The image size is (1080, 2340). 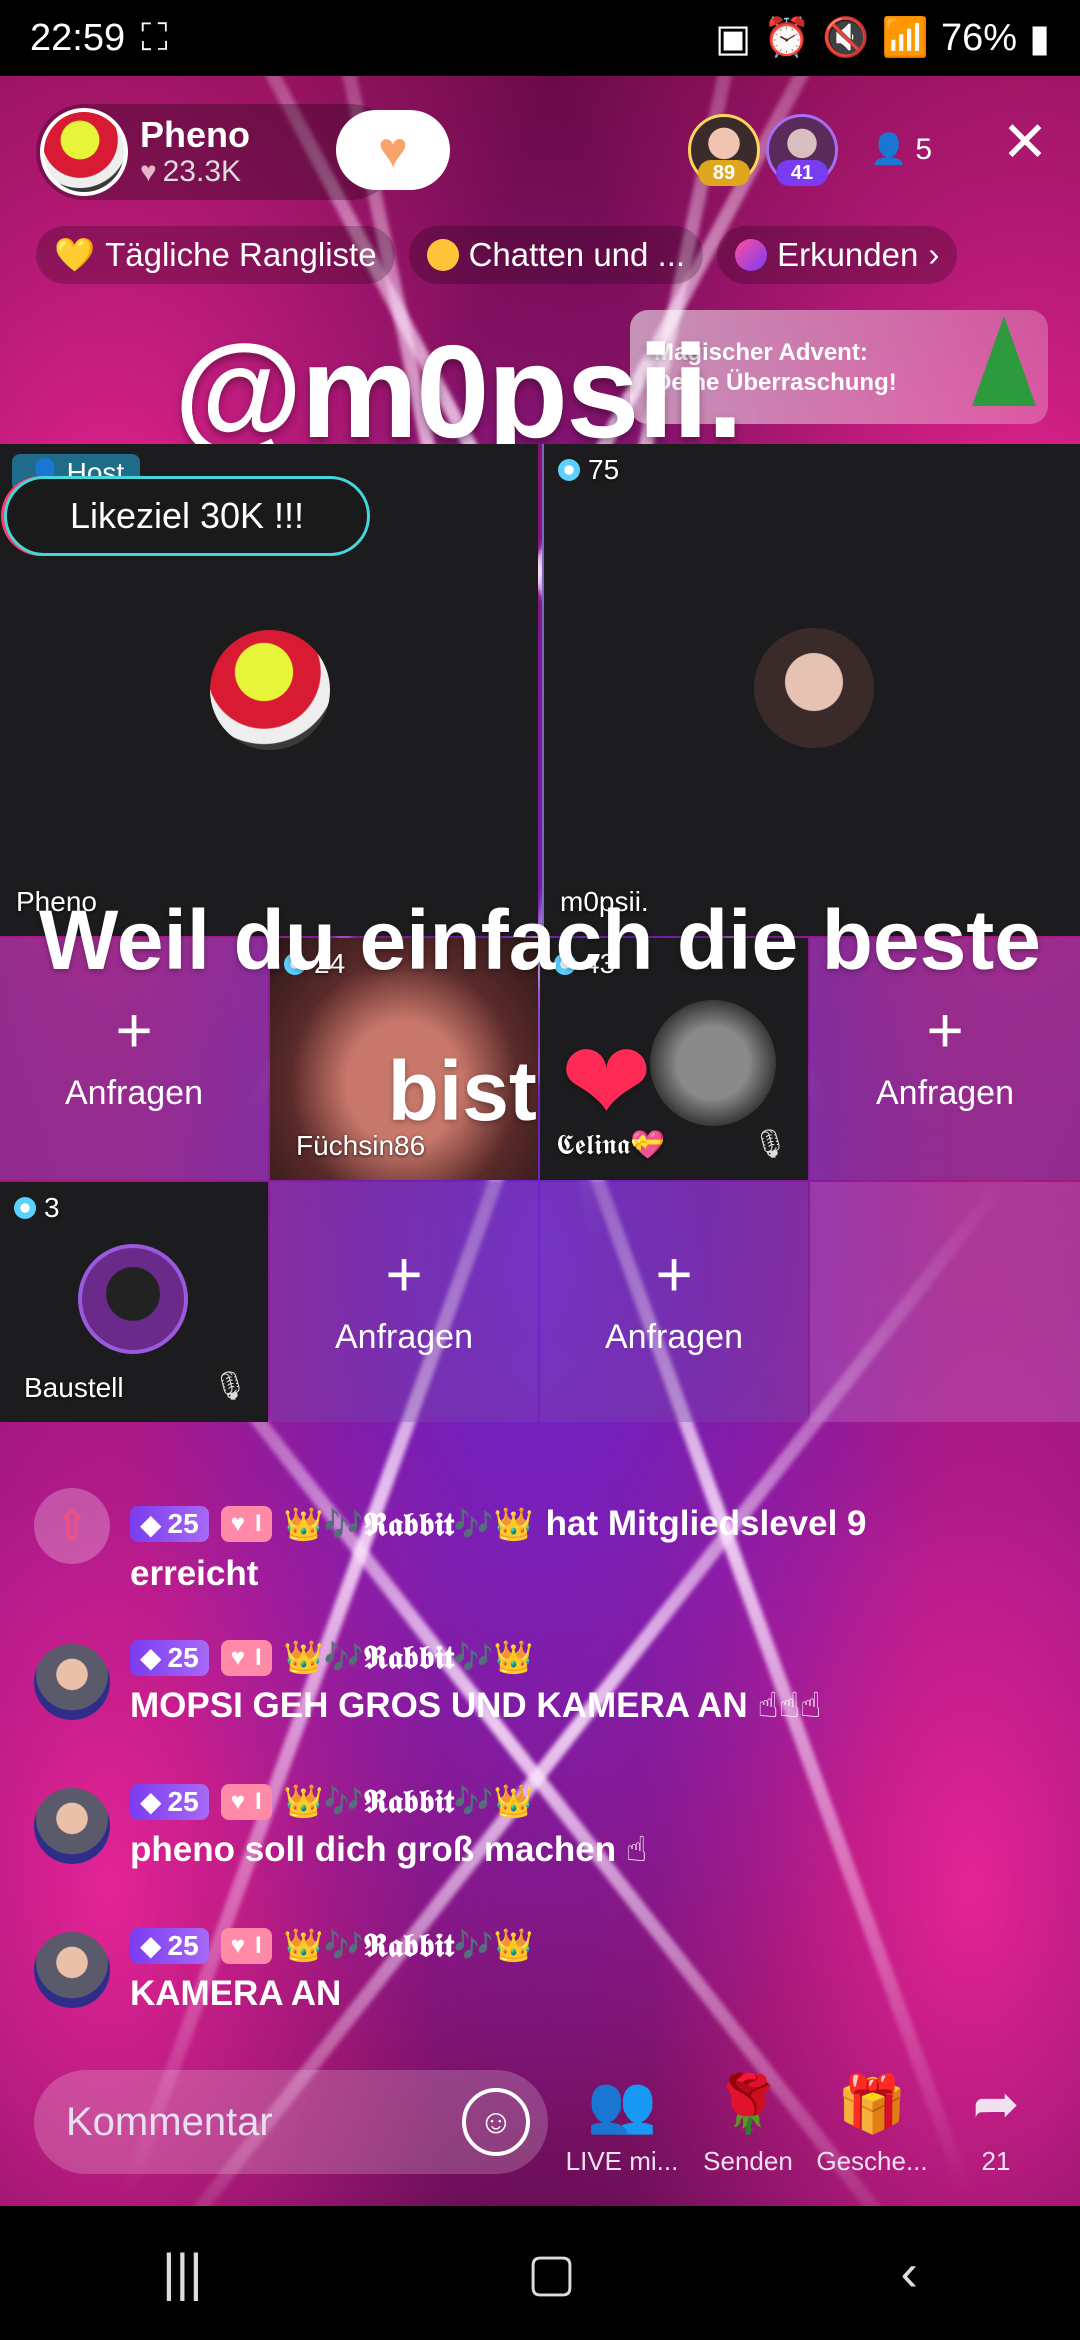 What do you see at coordinates (934, 254) in the screenshot?
I see `chevron-right-icon: ›` at bounding box center [934, 254].